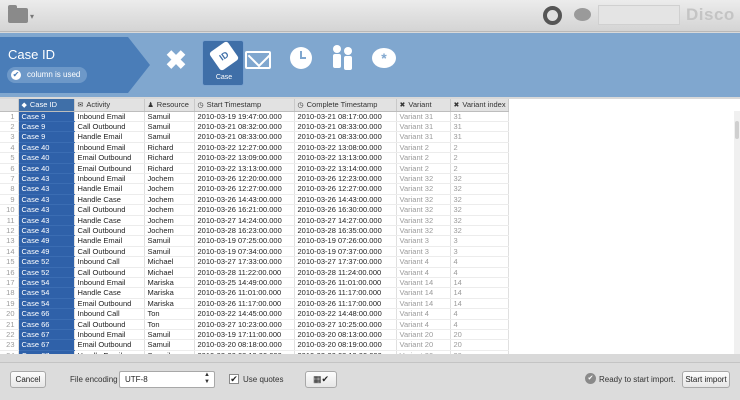  What do you see at coordinates (46, 105) in the screenshot?
I see `column-header-case-id: ◆ Case ID` at bounding box center [46, 105].